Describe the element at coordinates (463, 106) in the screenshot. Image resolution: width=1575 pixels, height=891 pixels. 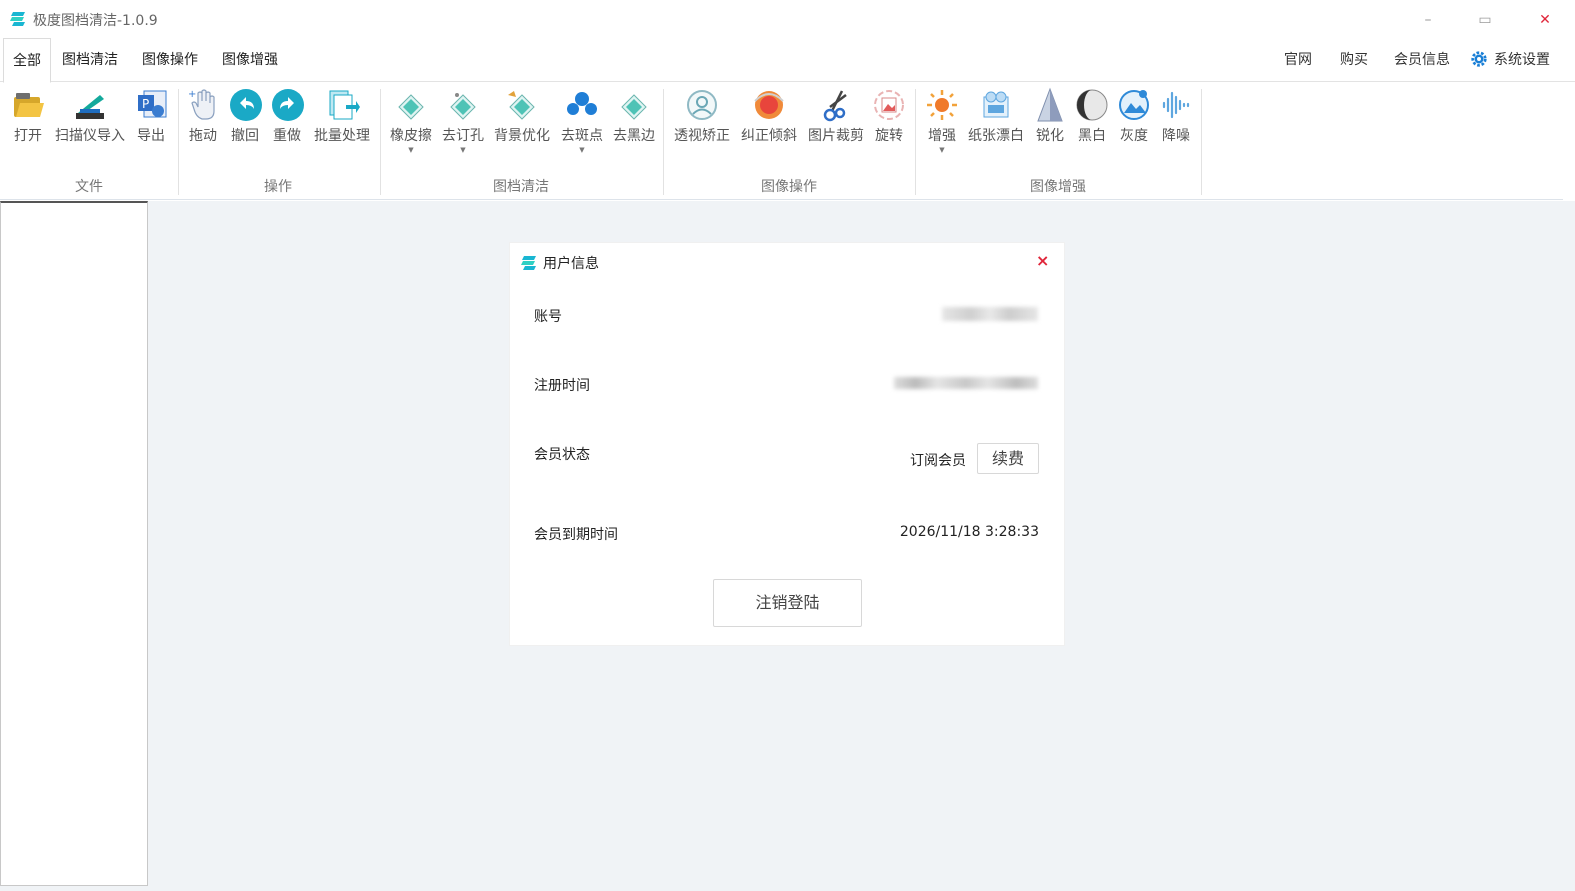
I see `staple-eraser-icon` at that location.